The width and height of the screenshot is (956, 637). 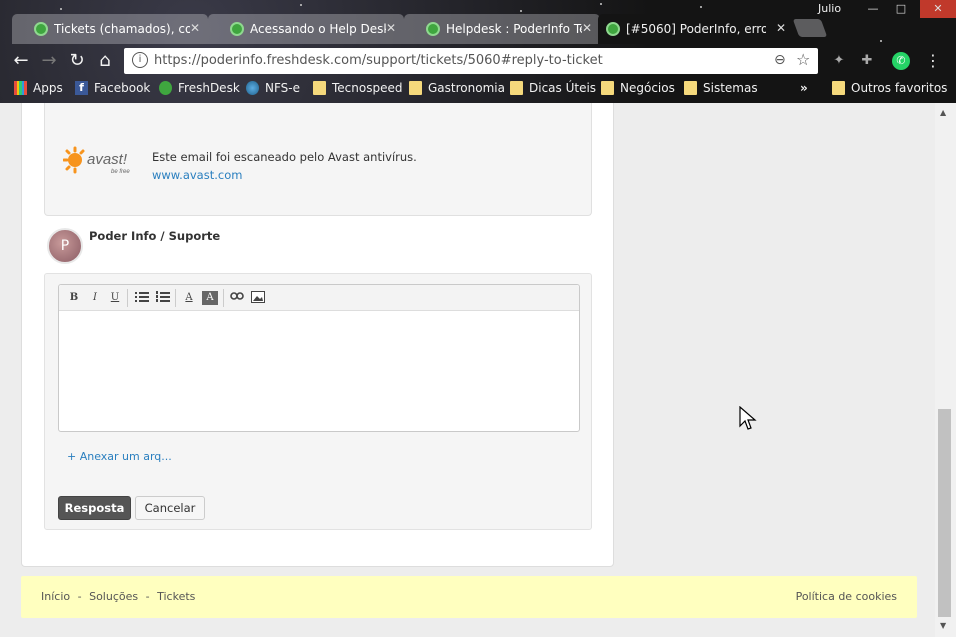 What do you see at coordinates (107, 159) in the screenshot?
I see `avast-wordmark: avast!` at bounding box center [107, 159].